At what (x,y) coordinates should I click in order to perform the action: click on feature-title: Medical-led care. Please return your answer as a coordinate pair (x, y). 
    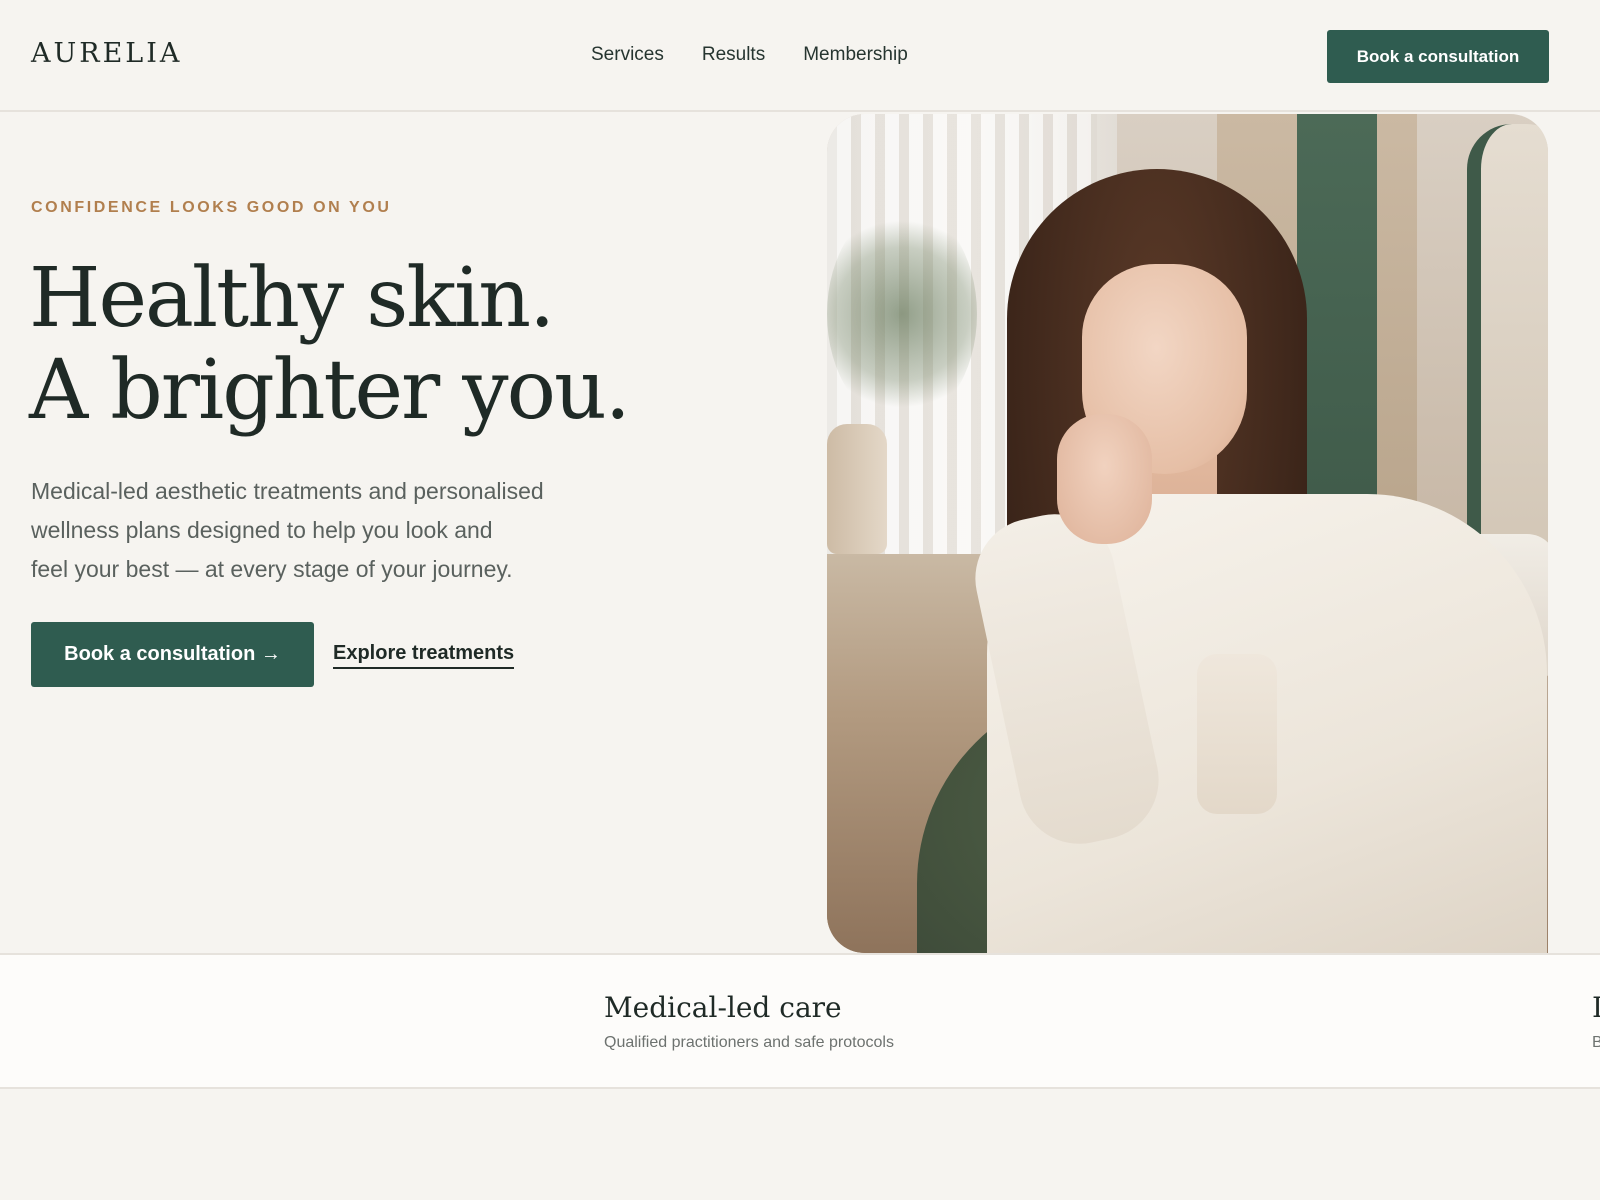
    Looking at the image, I should click on (723, 1007).